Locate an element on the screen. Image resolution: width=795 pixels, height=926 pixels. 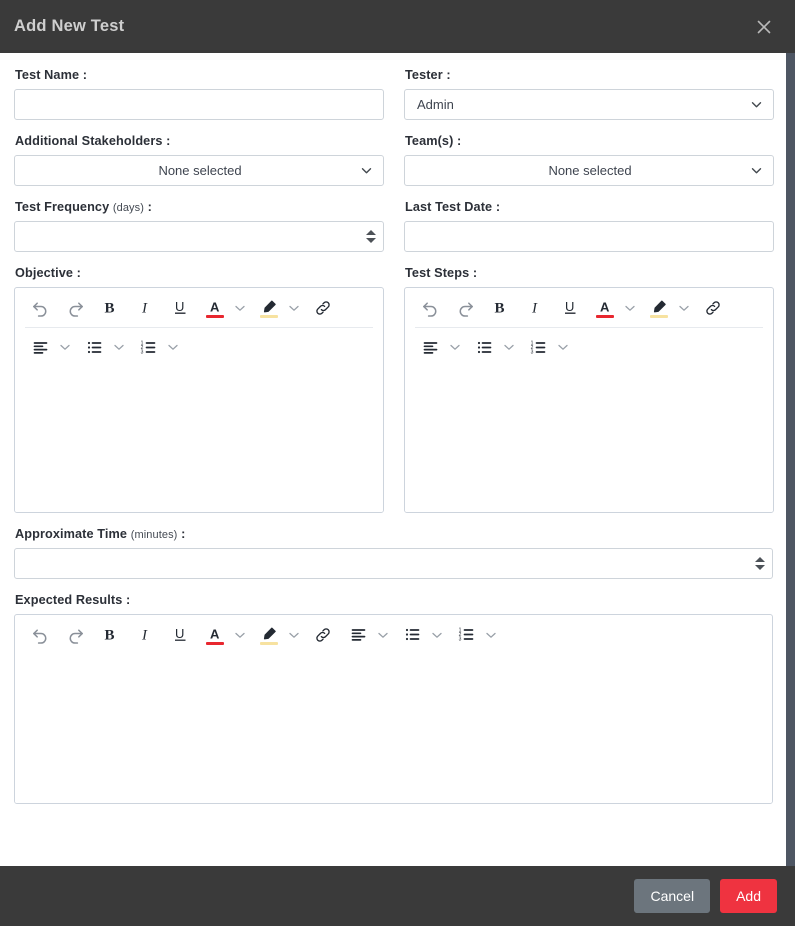
field-approximate-time: Approximate Time (minutes) : is located at coordinates (393, 553).